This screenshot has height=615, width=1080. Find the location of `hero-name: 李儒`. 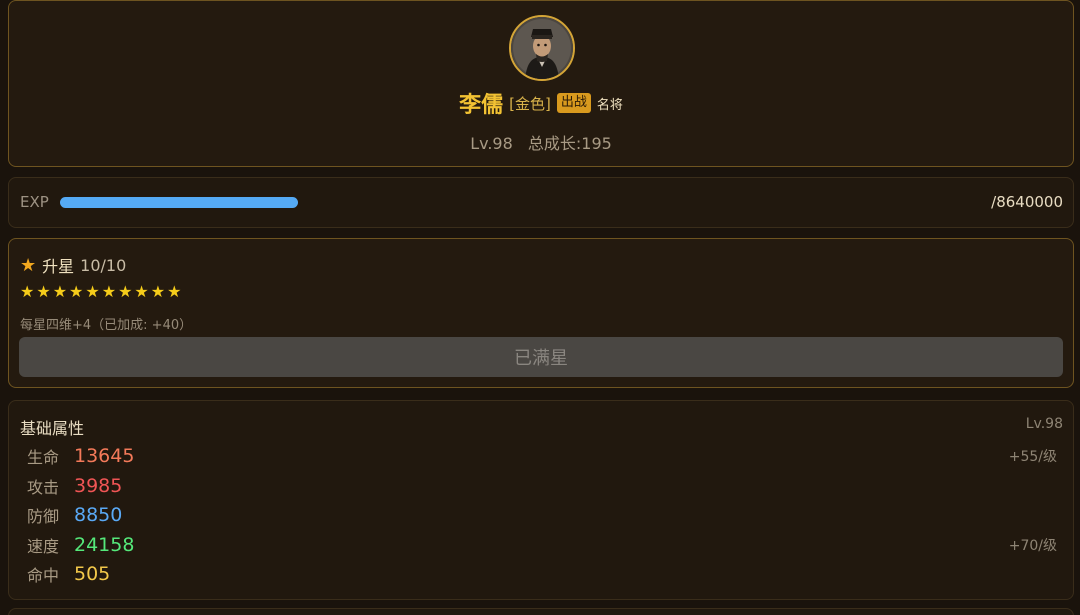

hero-name: 李儒 is located at coordinates (481, 105).